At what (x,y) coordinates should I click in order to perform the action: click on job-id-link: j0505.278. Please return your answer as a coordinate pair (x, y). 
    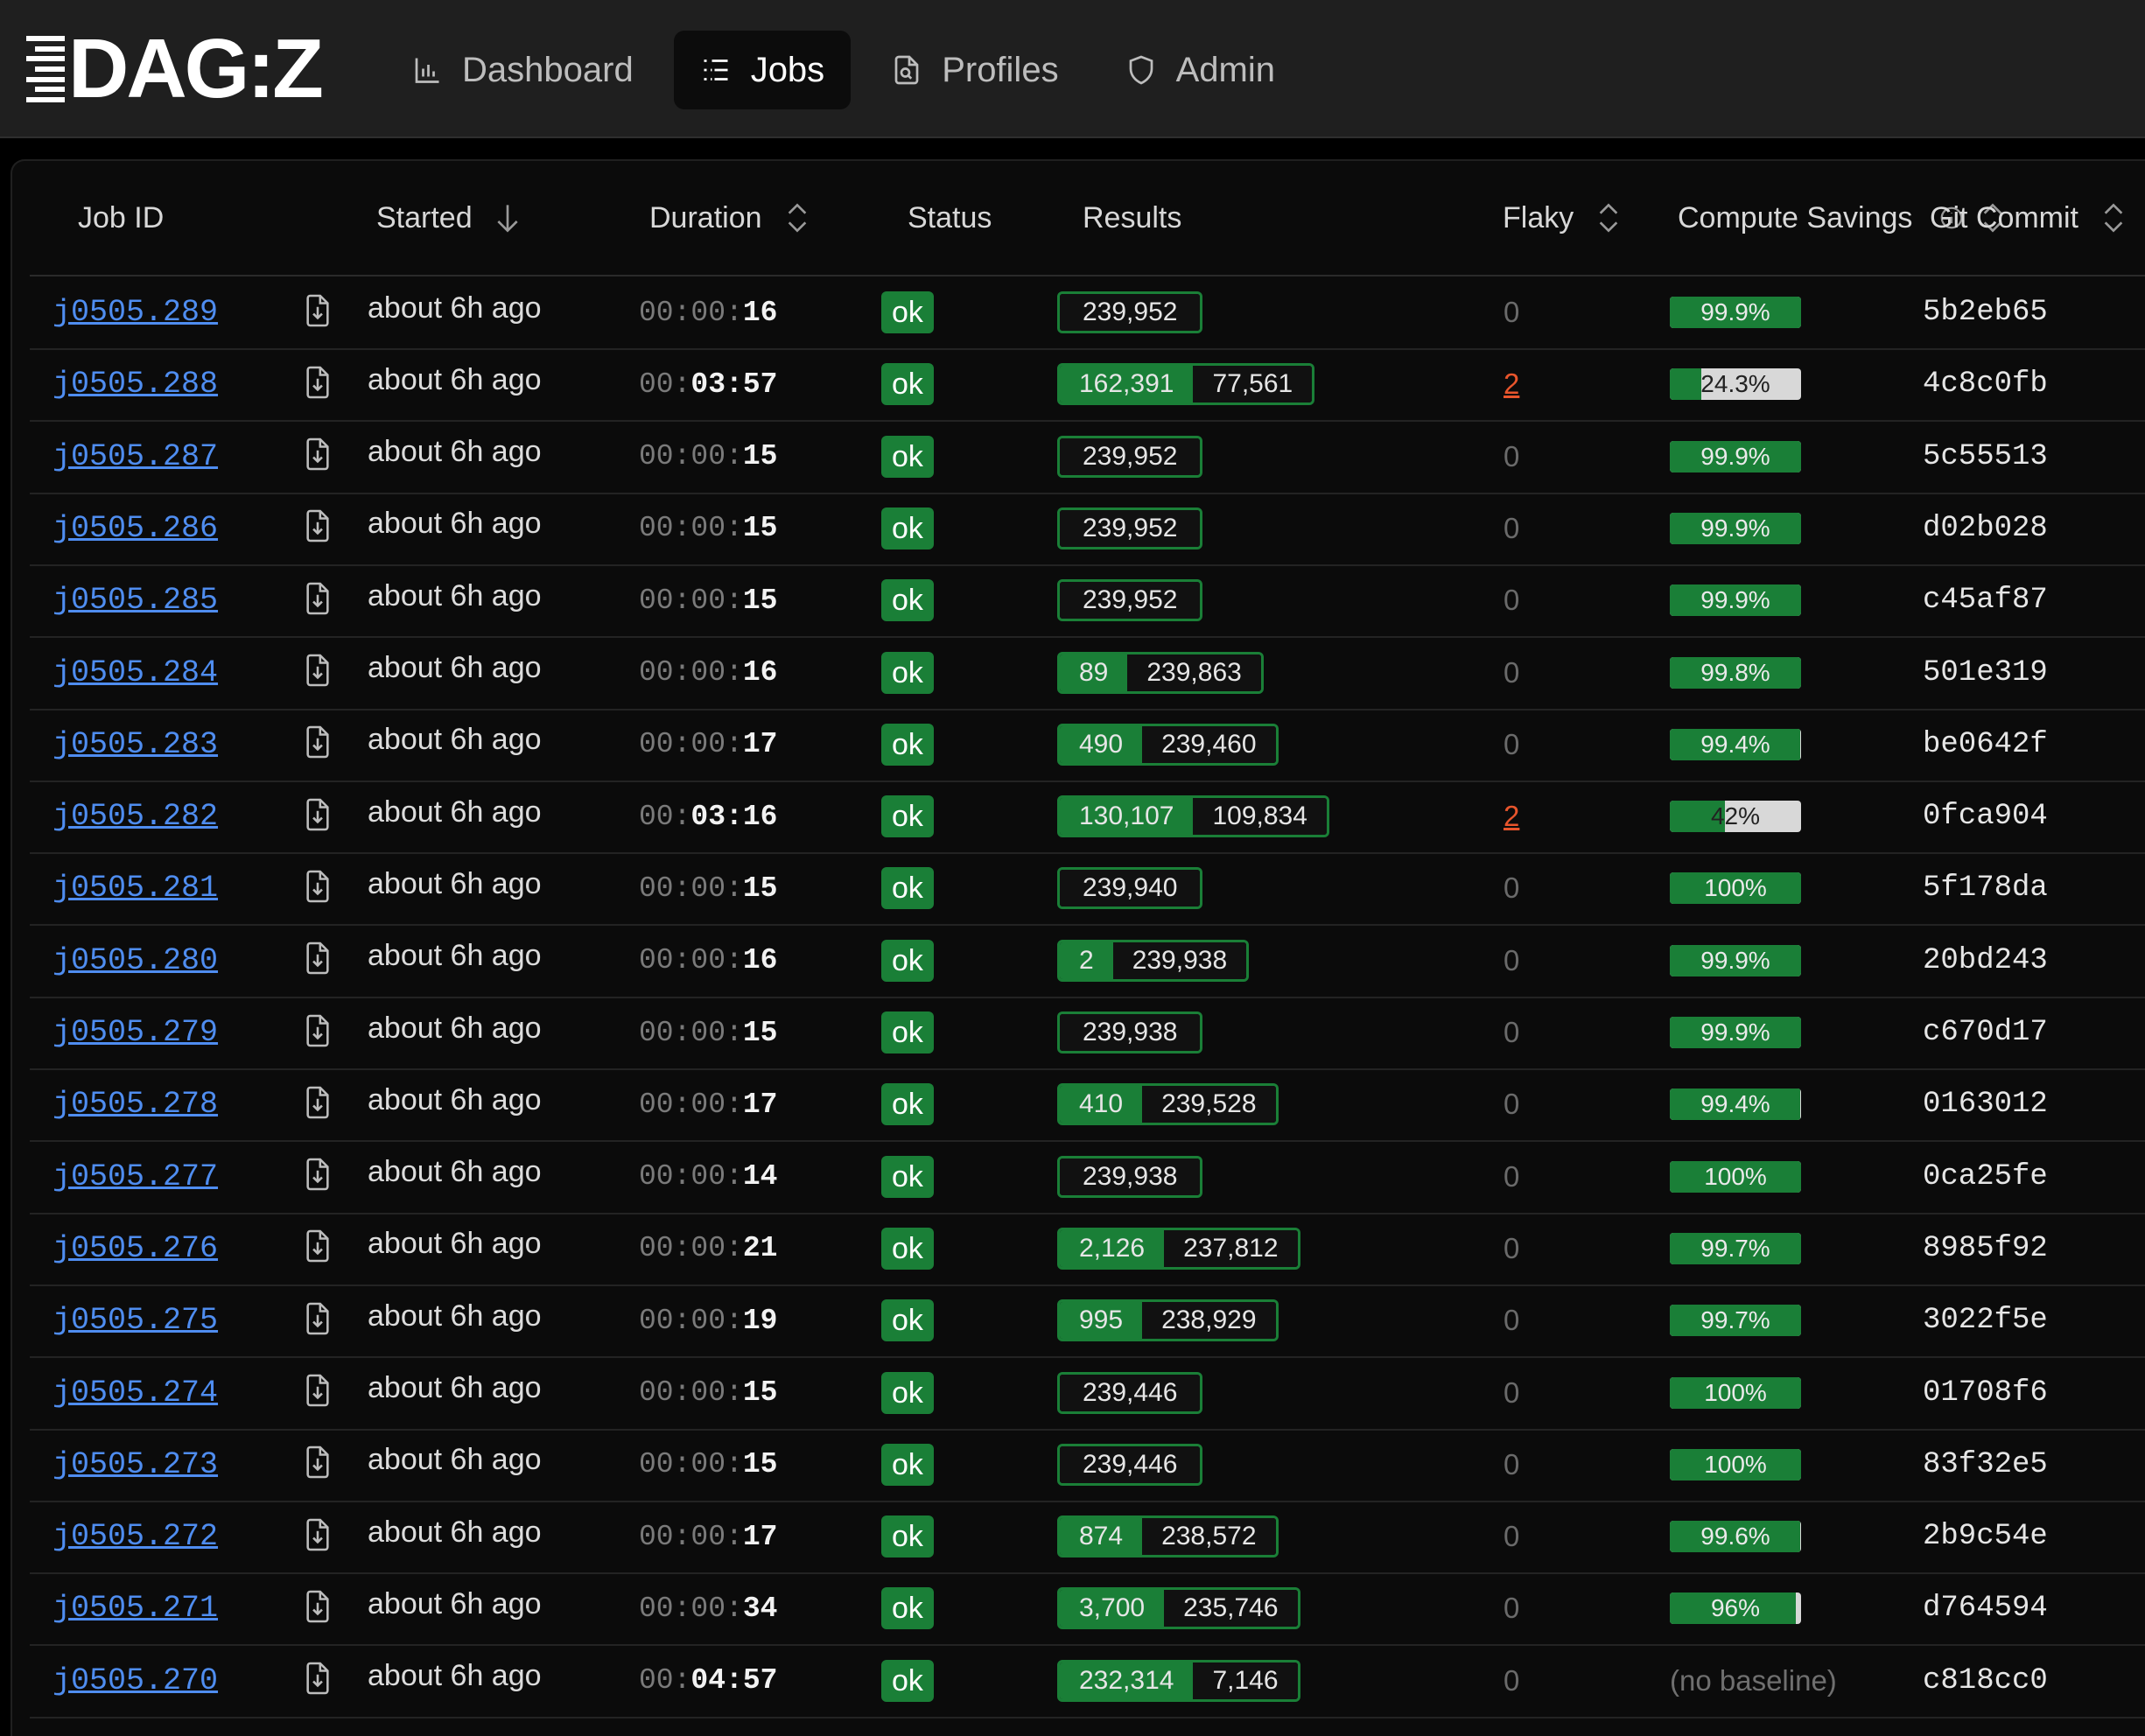
    Looking at the image, I should click on (136, 1104).